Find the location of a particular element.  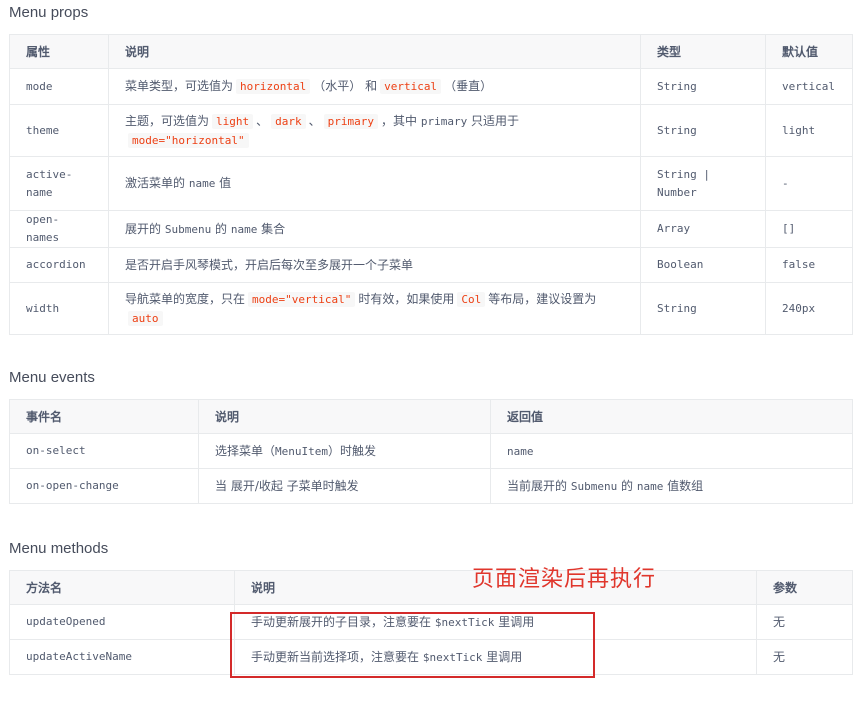

methods-header-row: 方法名 说明 参数 is located at coordinates (431, 587).